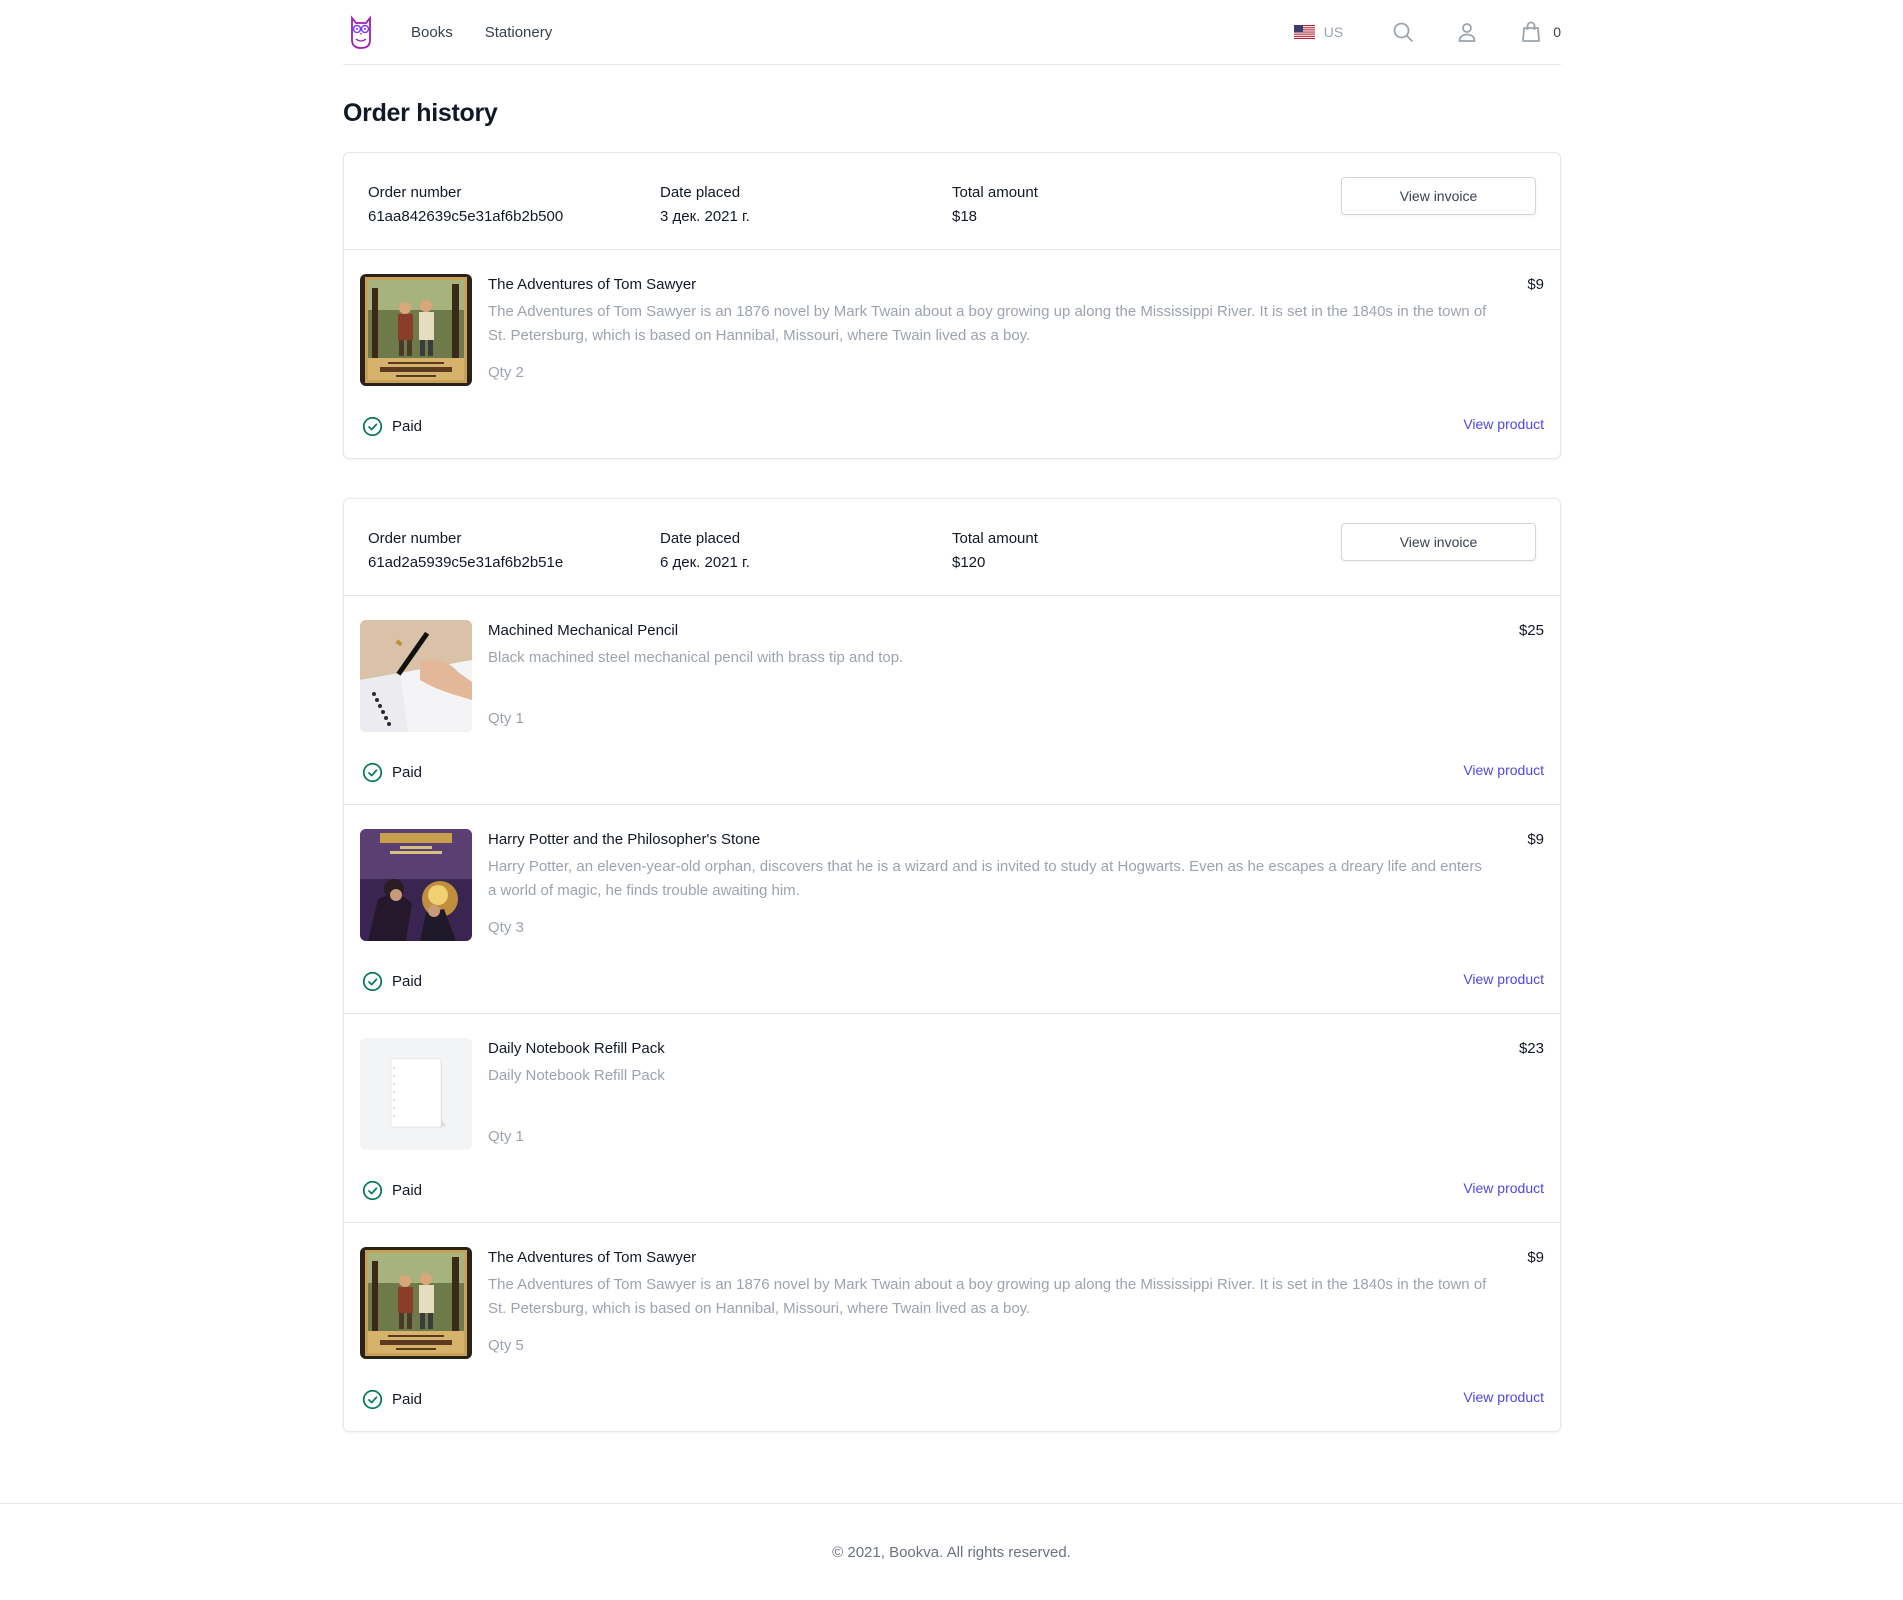 The image size is (1903, 1600). I want to click on copyright-text: © 2021, Bookva. All rights reserved., so click(951, 1552).